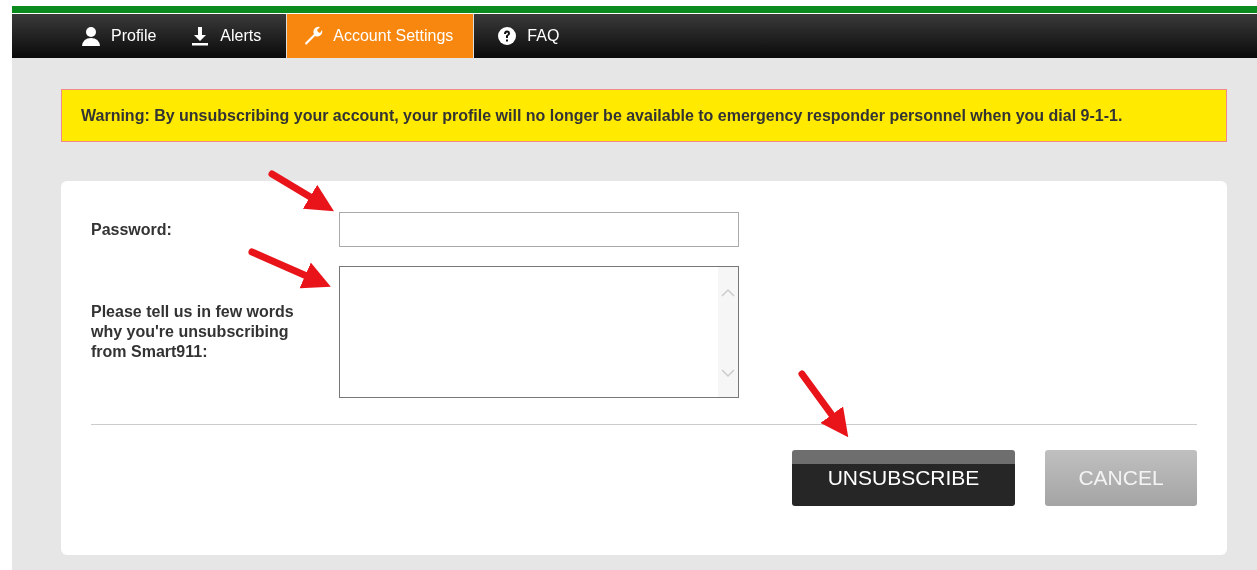  I want to click on wrench-icon, so click(313, 36).